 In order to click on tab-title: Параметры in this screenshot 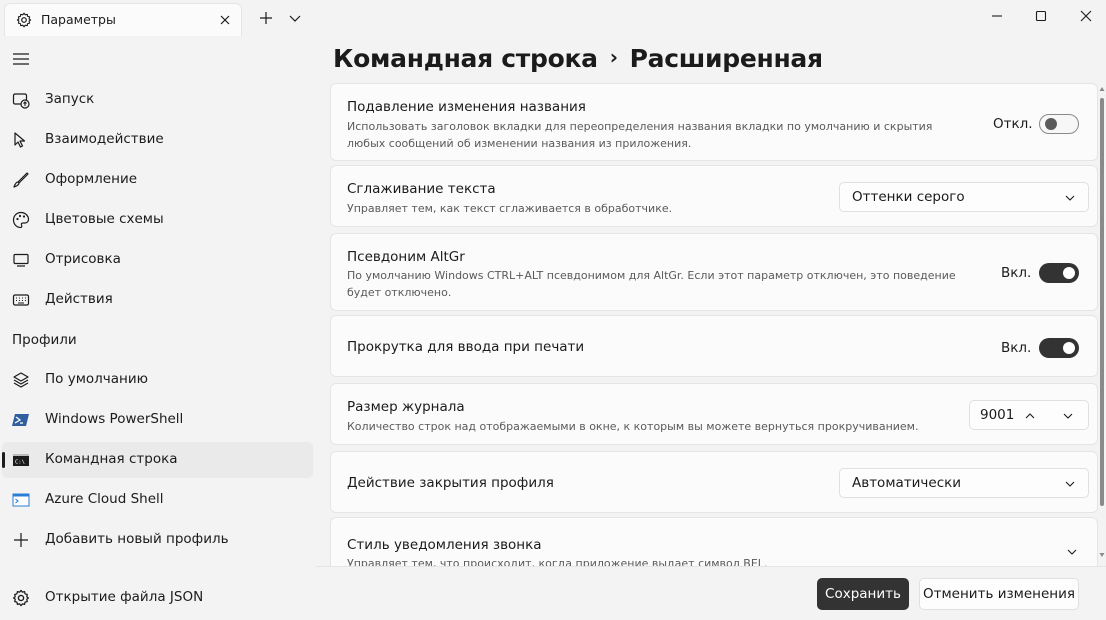, I will do `click(78, 19)`.